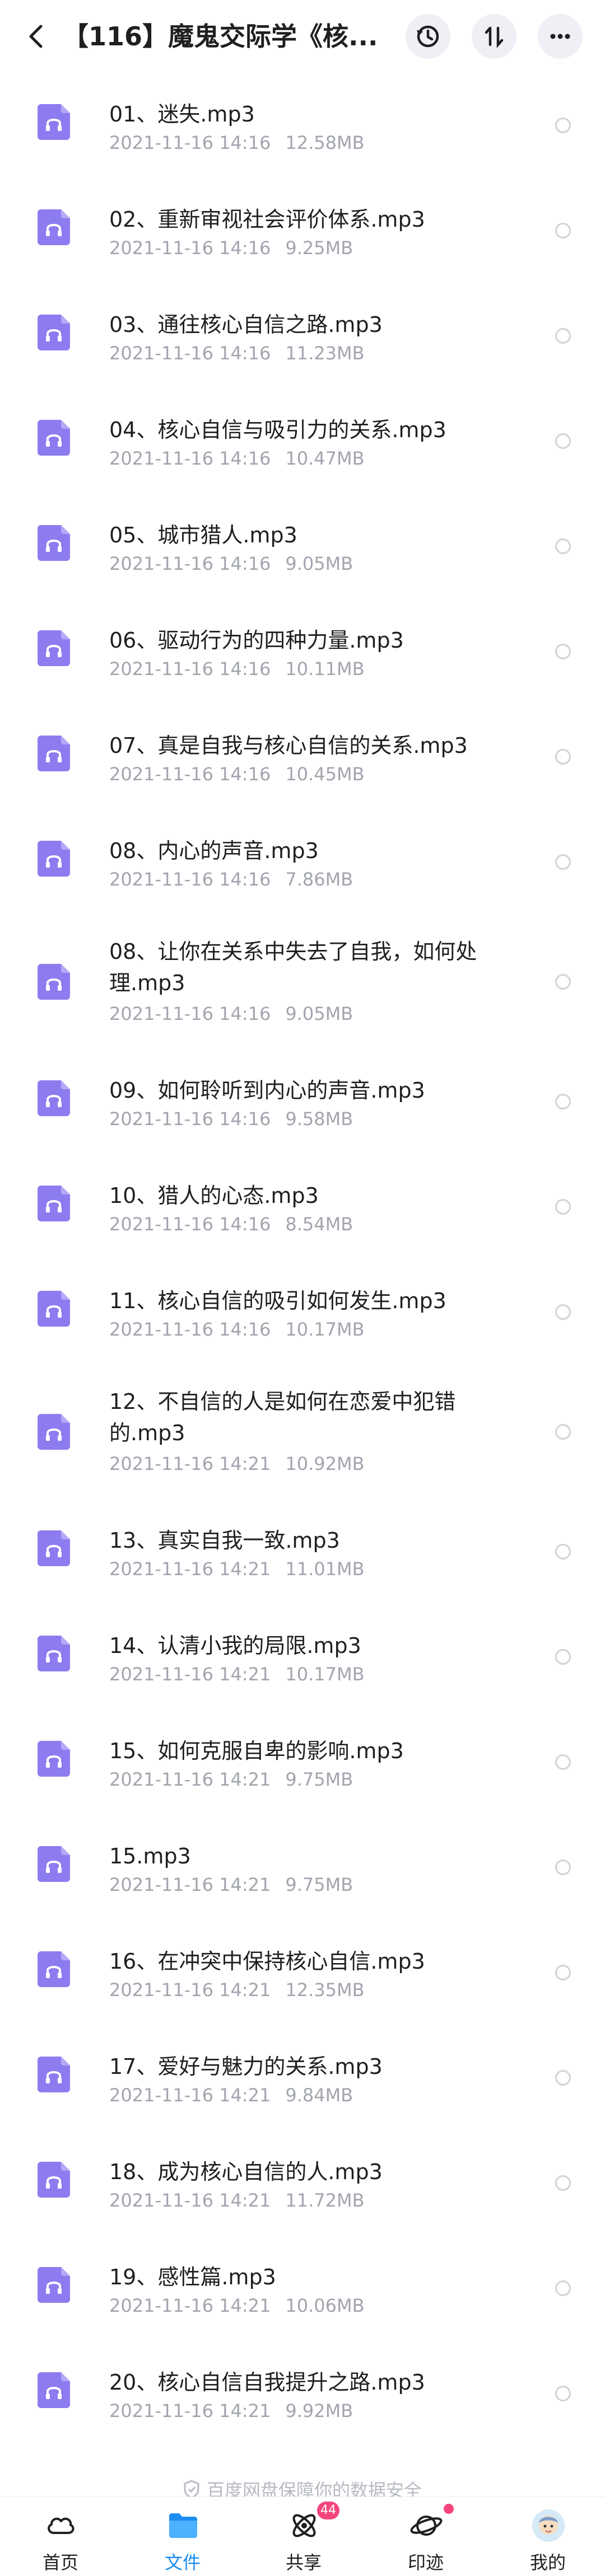 This screenshot has height=2576, width=605. What do you see at coordinates (182, 2537) in the screenshot?
I see `tab-files: 文件` at bounding box center [182, 2537].